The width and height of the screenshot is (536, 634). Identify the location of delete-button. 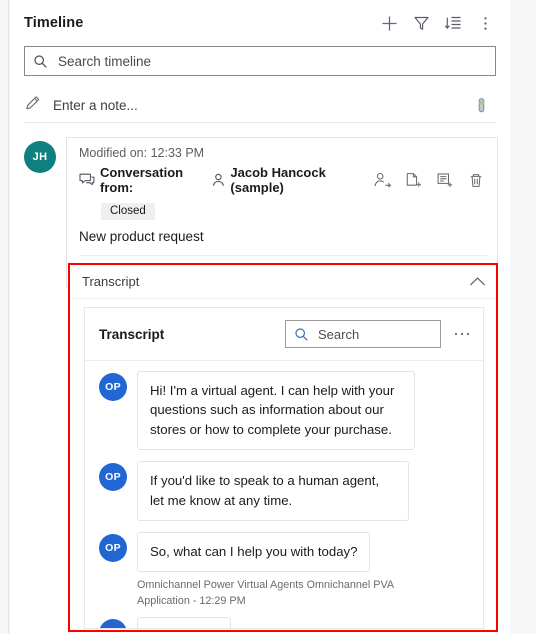
(476, 180).